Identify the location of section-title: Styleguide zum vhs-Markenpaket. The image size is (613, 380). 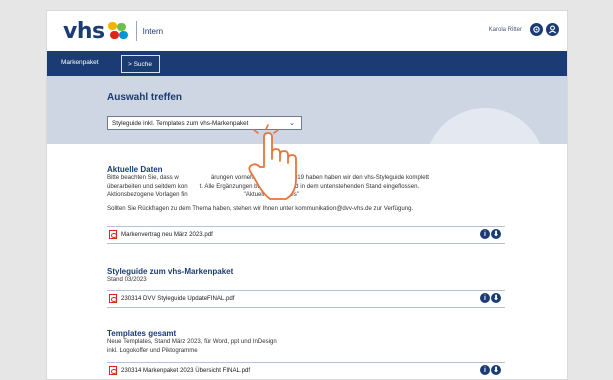
(170, 271).